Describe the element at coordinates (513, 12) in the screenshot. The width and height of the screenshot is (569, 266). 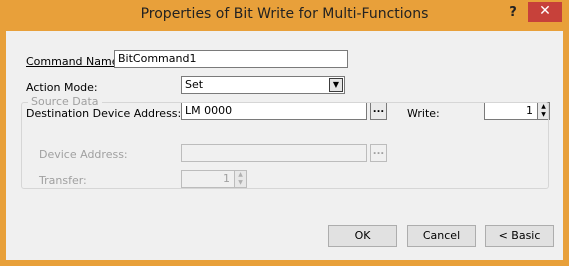
I see `help-icon: ?` at that location.